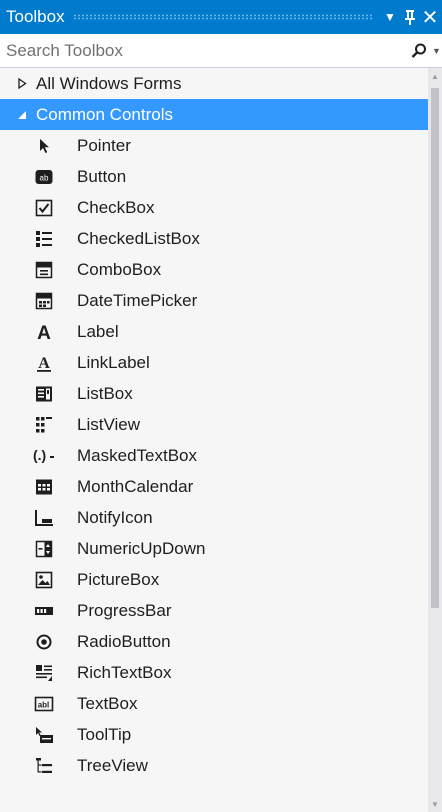 This screenshot has height=812, width=442. Describe the element at coordinates (44, 580) in the screenshot. I see `picturebox-icon` at that location.